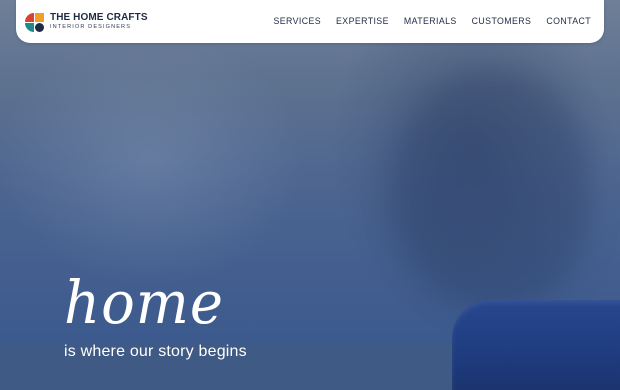 The image size is (620, 390). What do you see at coordinates (502, 21) in the screenshot?
I see `nav-item-customers: CUSTOMERS` at bounding box center [502, 21].